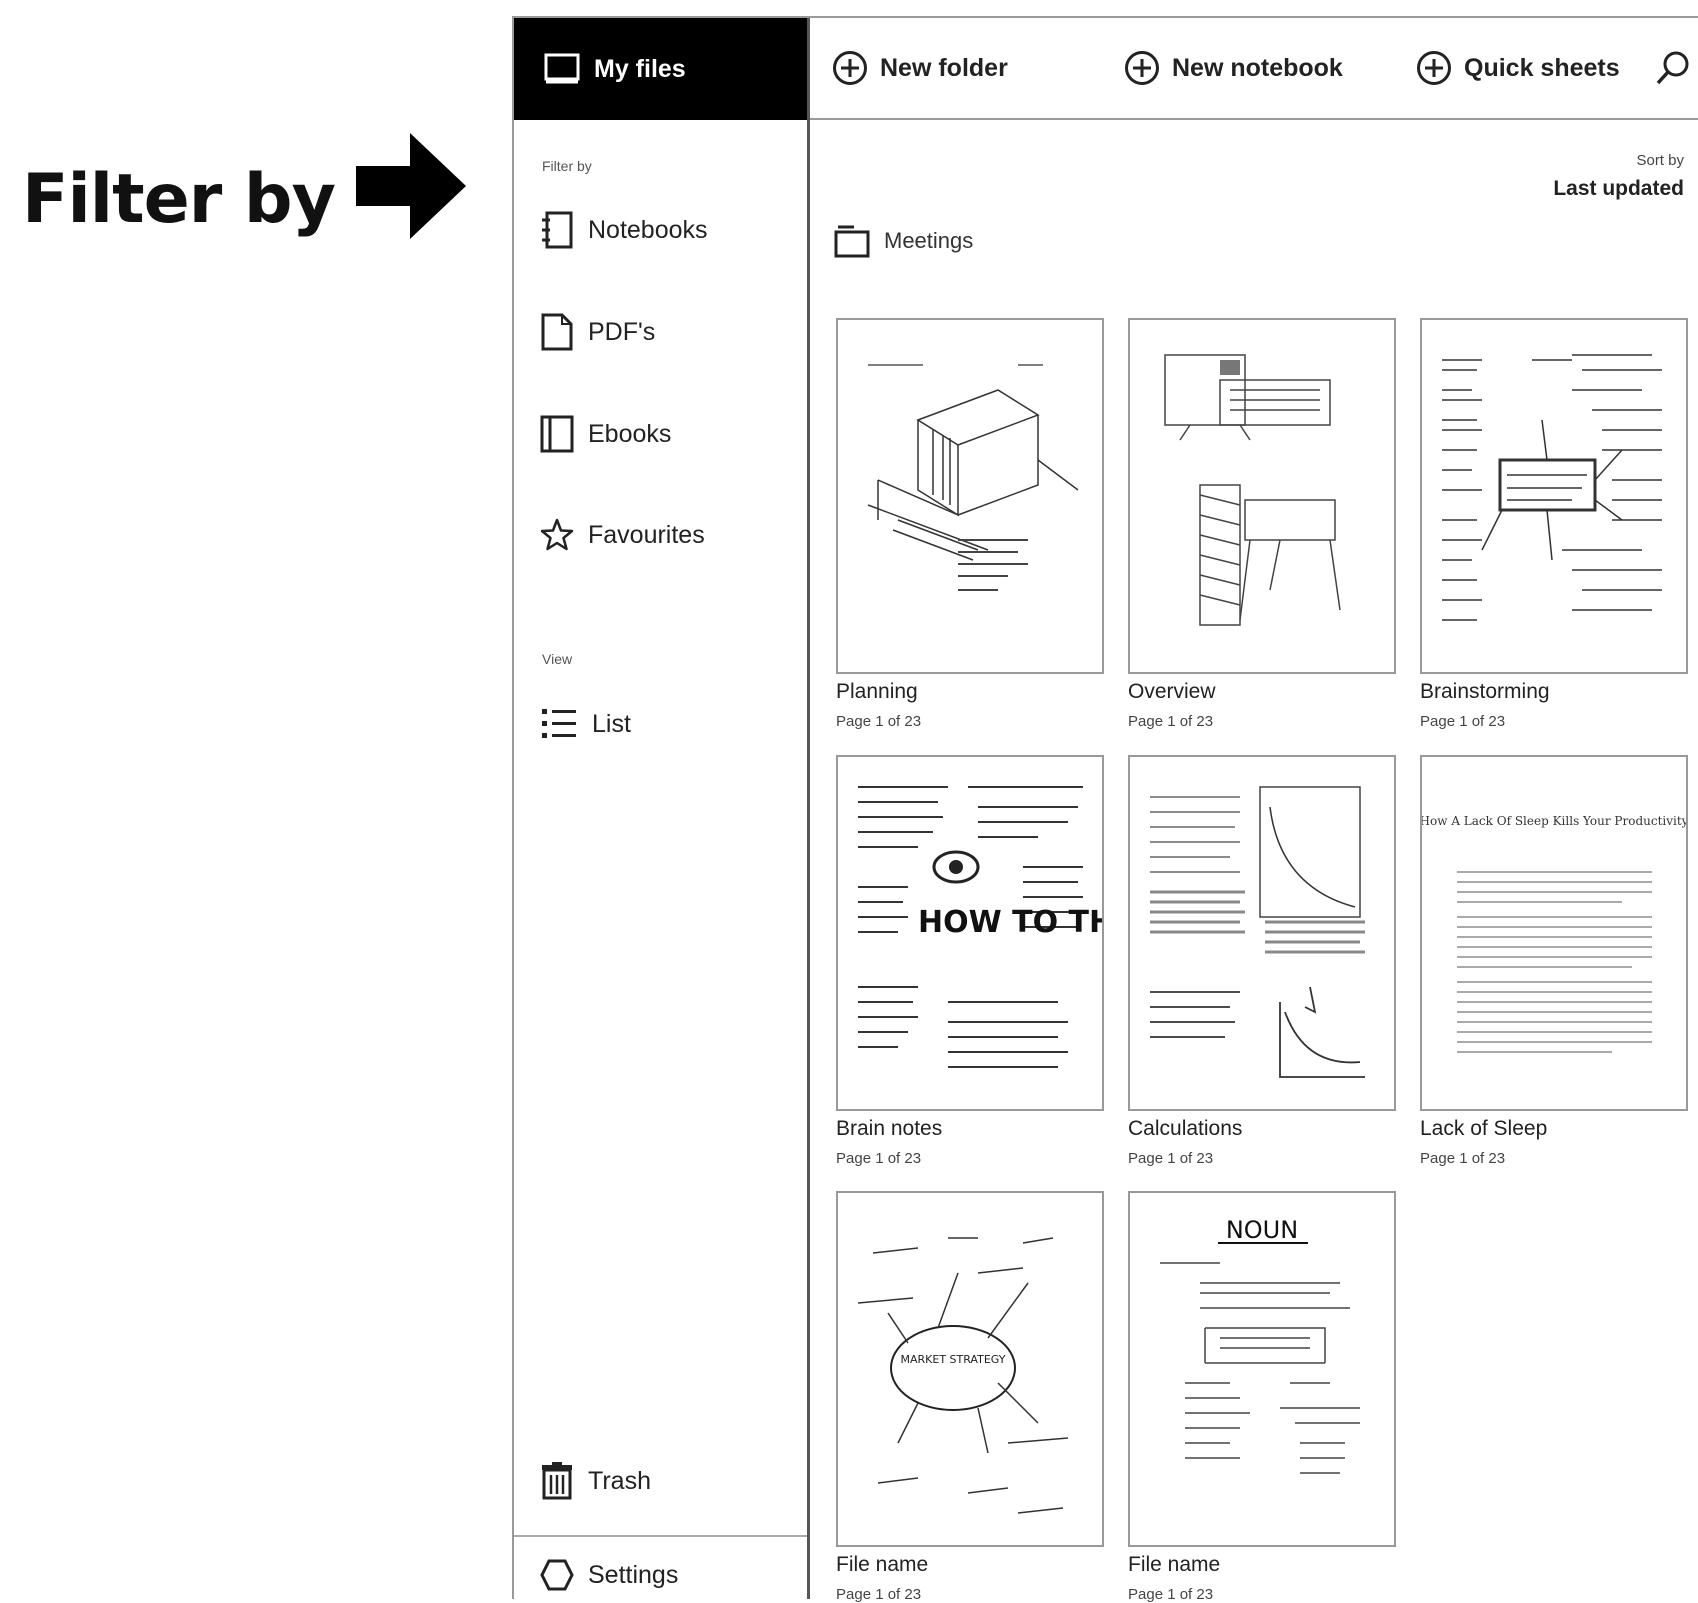 Image resolution: width=1698 pixels, height=1603 pixels. What do you see at coordinates (562, 69) in the screenshot?
I see `tablet-icon` at bounding box center [562, 69].